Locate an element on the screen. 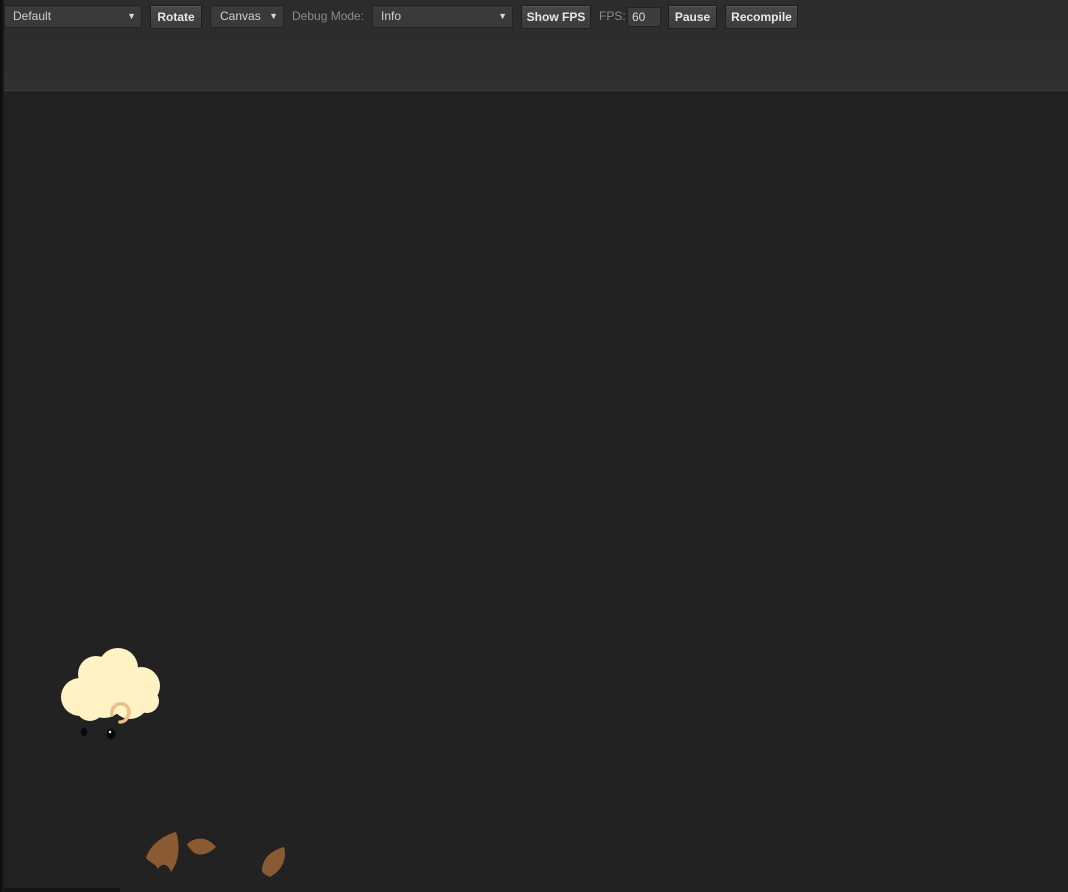 Image resolution: width=1068 pixels, height=892 pixels. fps-input: 60 is located at coordinates (644, 17).